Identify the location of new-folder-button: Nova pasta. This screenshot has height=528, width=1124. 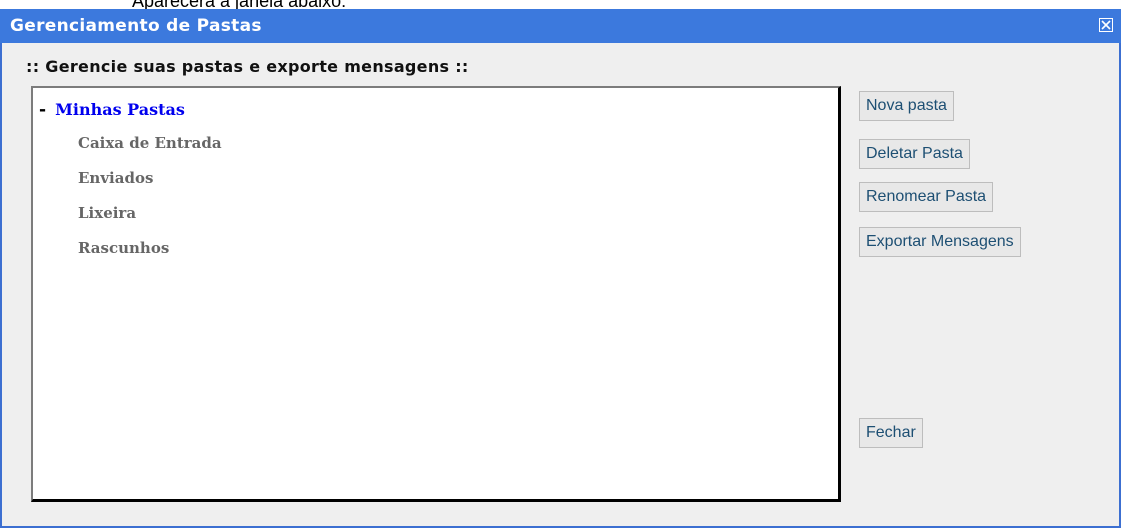
(906, 106).